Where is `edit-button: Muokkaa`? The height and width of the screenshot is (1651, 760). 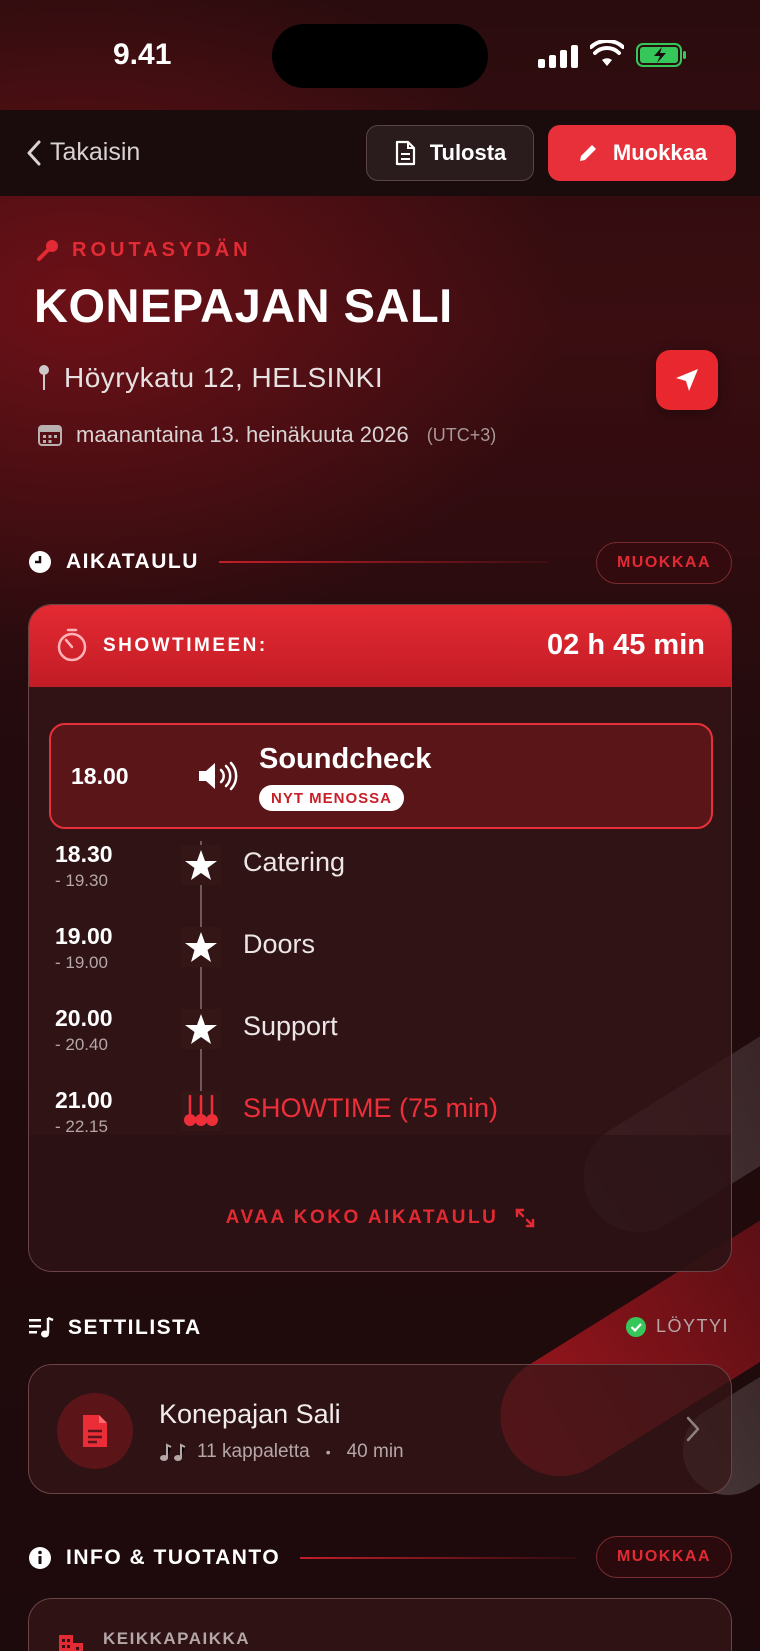 edit-button: Muokkaa is located at coordinates (642, 153).